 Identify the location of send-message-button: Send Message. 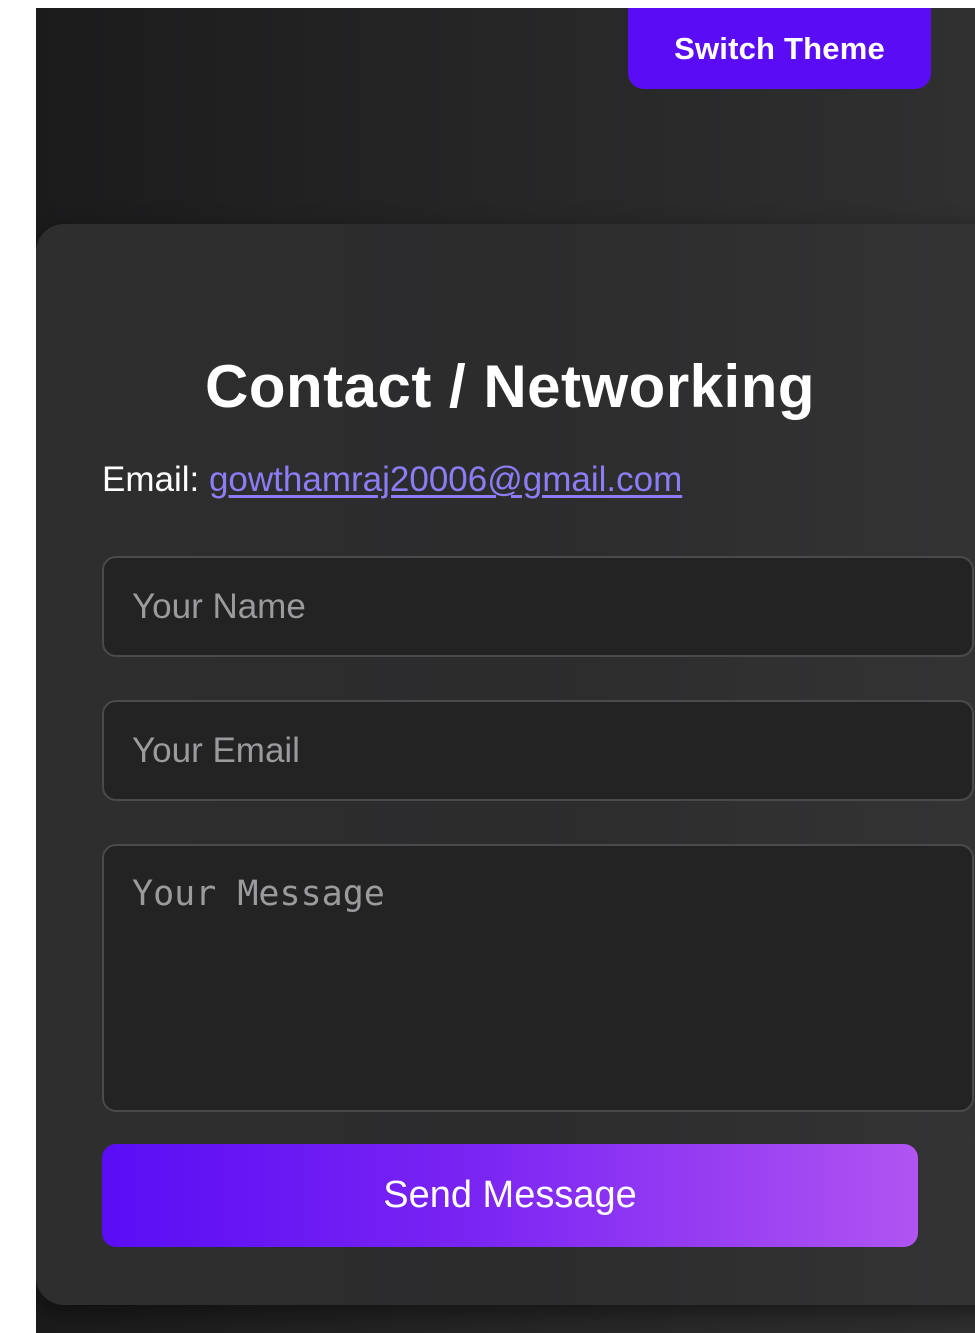
(510, 1195).